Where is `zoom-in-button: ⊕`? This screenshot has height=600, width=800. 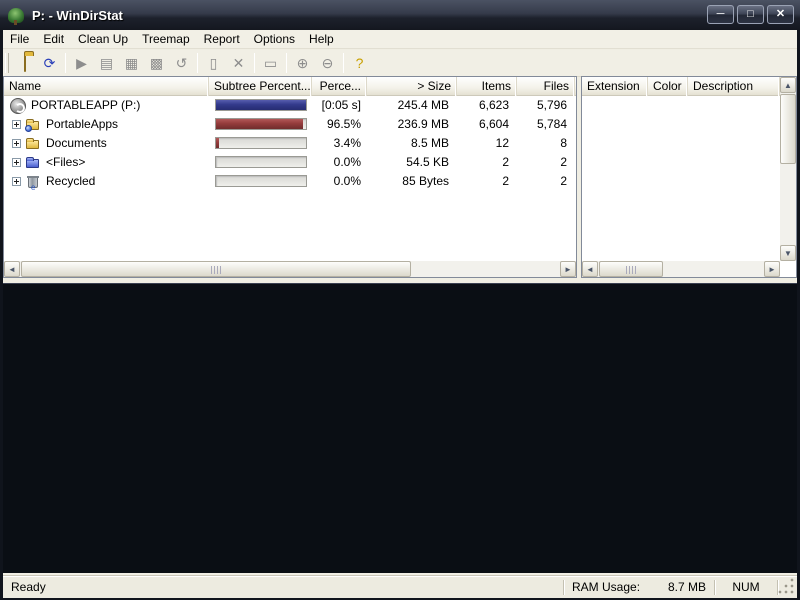 zoom-in-button: ⊕ is located at coordinates (302, 63).